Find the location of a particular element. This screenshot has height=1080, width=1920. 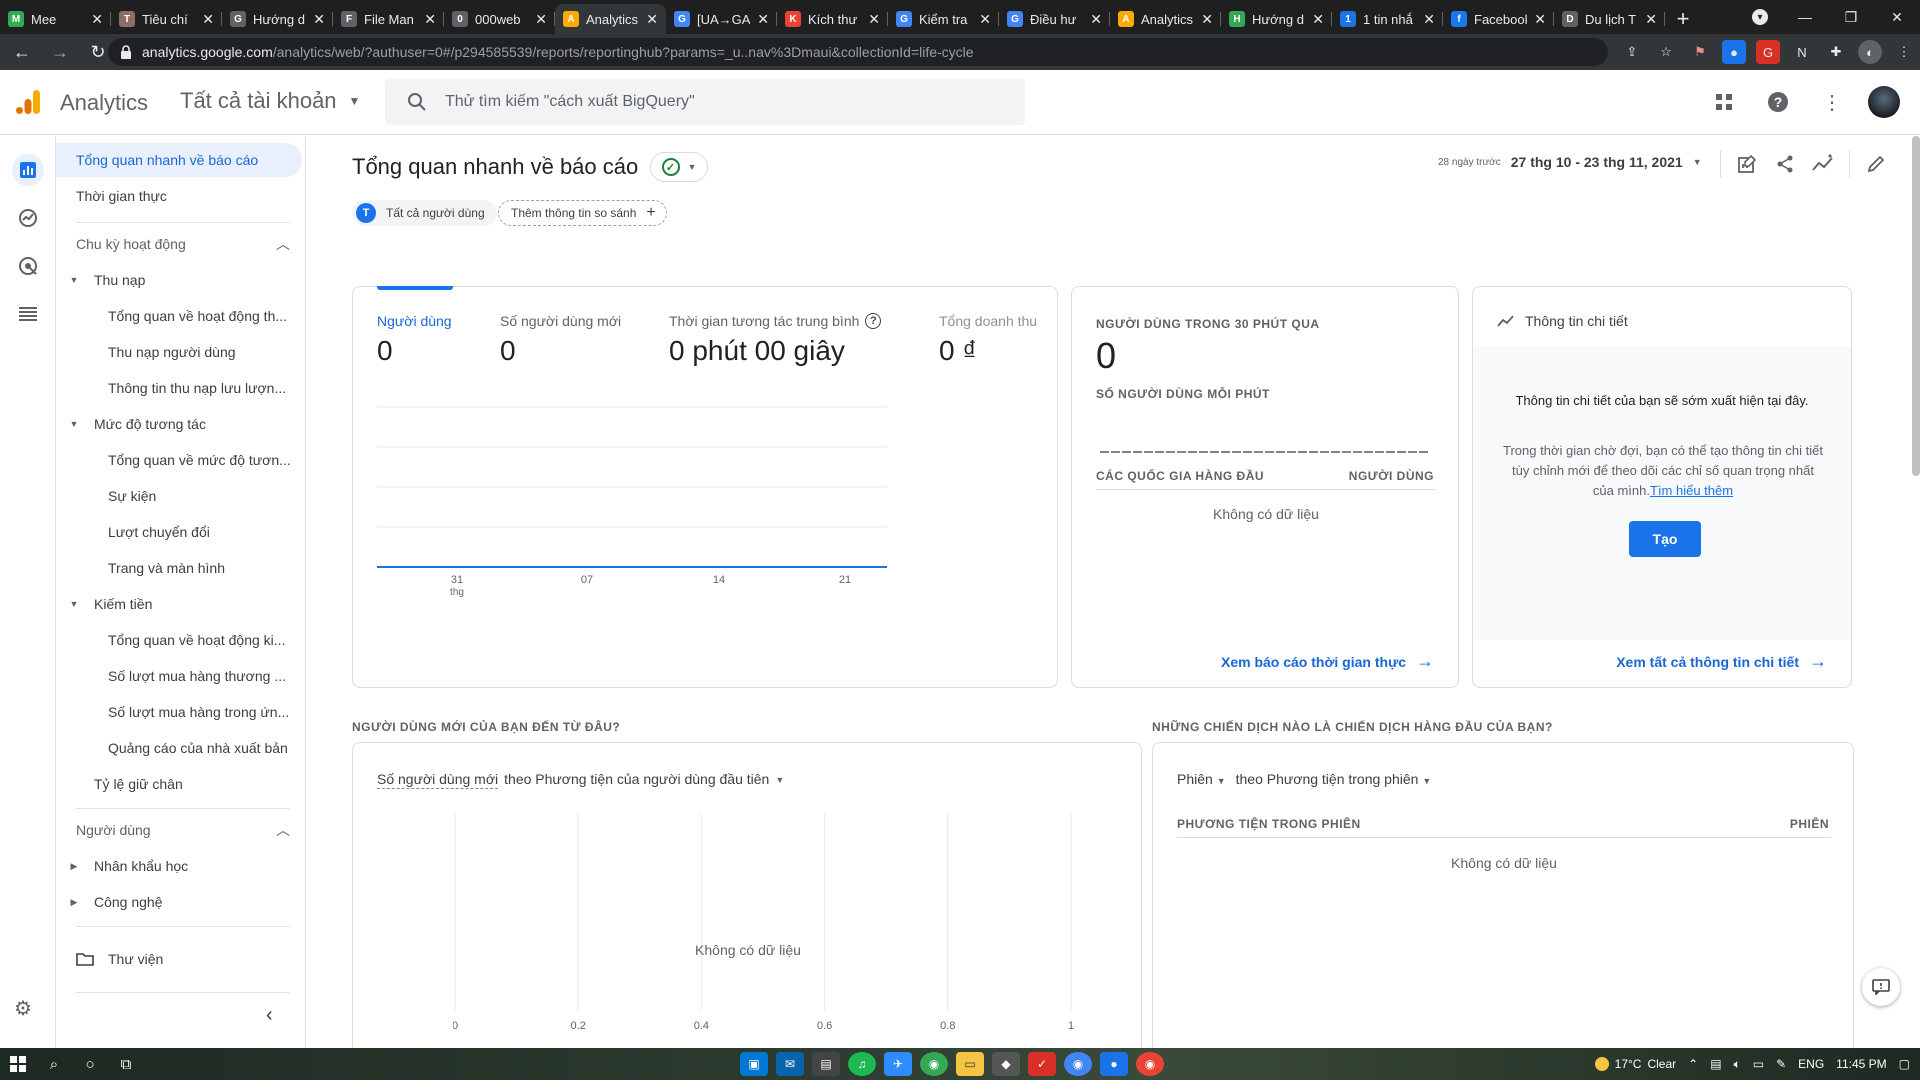

metric-tab-users: Người dùng 0 is located at coordinates (414, 340).